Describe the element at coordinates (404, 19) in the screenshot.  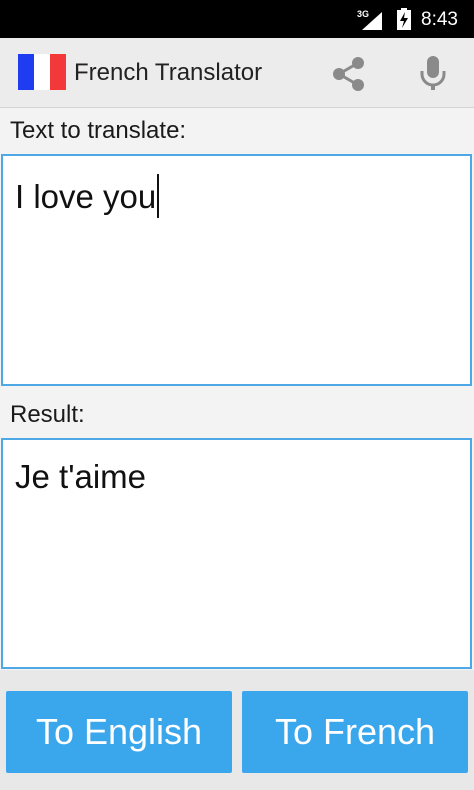
I see `battery-charging-icon` at that location.